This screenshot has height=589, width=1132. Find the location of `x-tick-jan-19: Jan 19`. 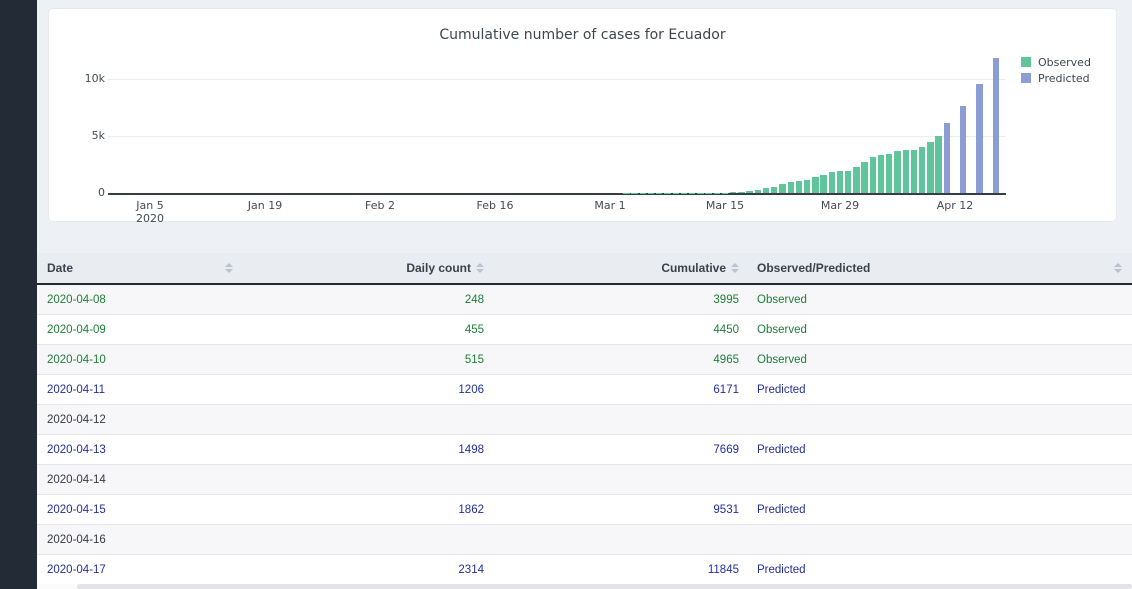

x-tick-jan-19: Jan 19 is located at coordinates (265, 205).